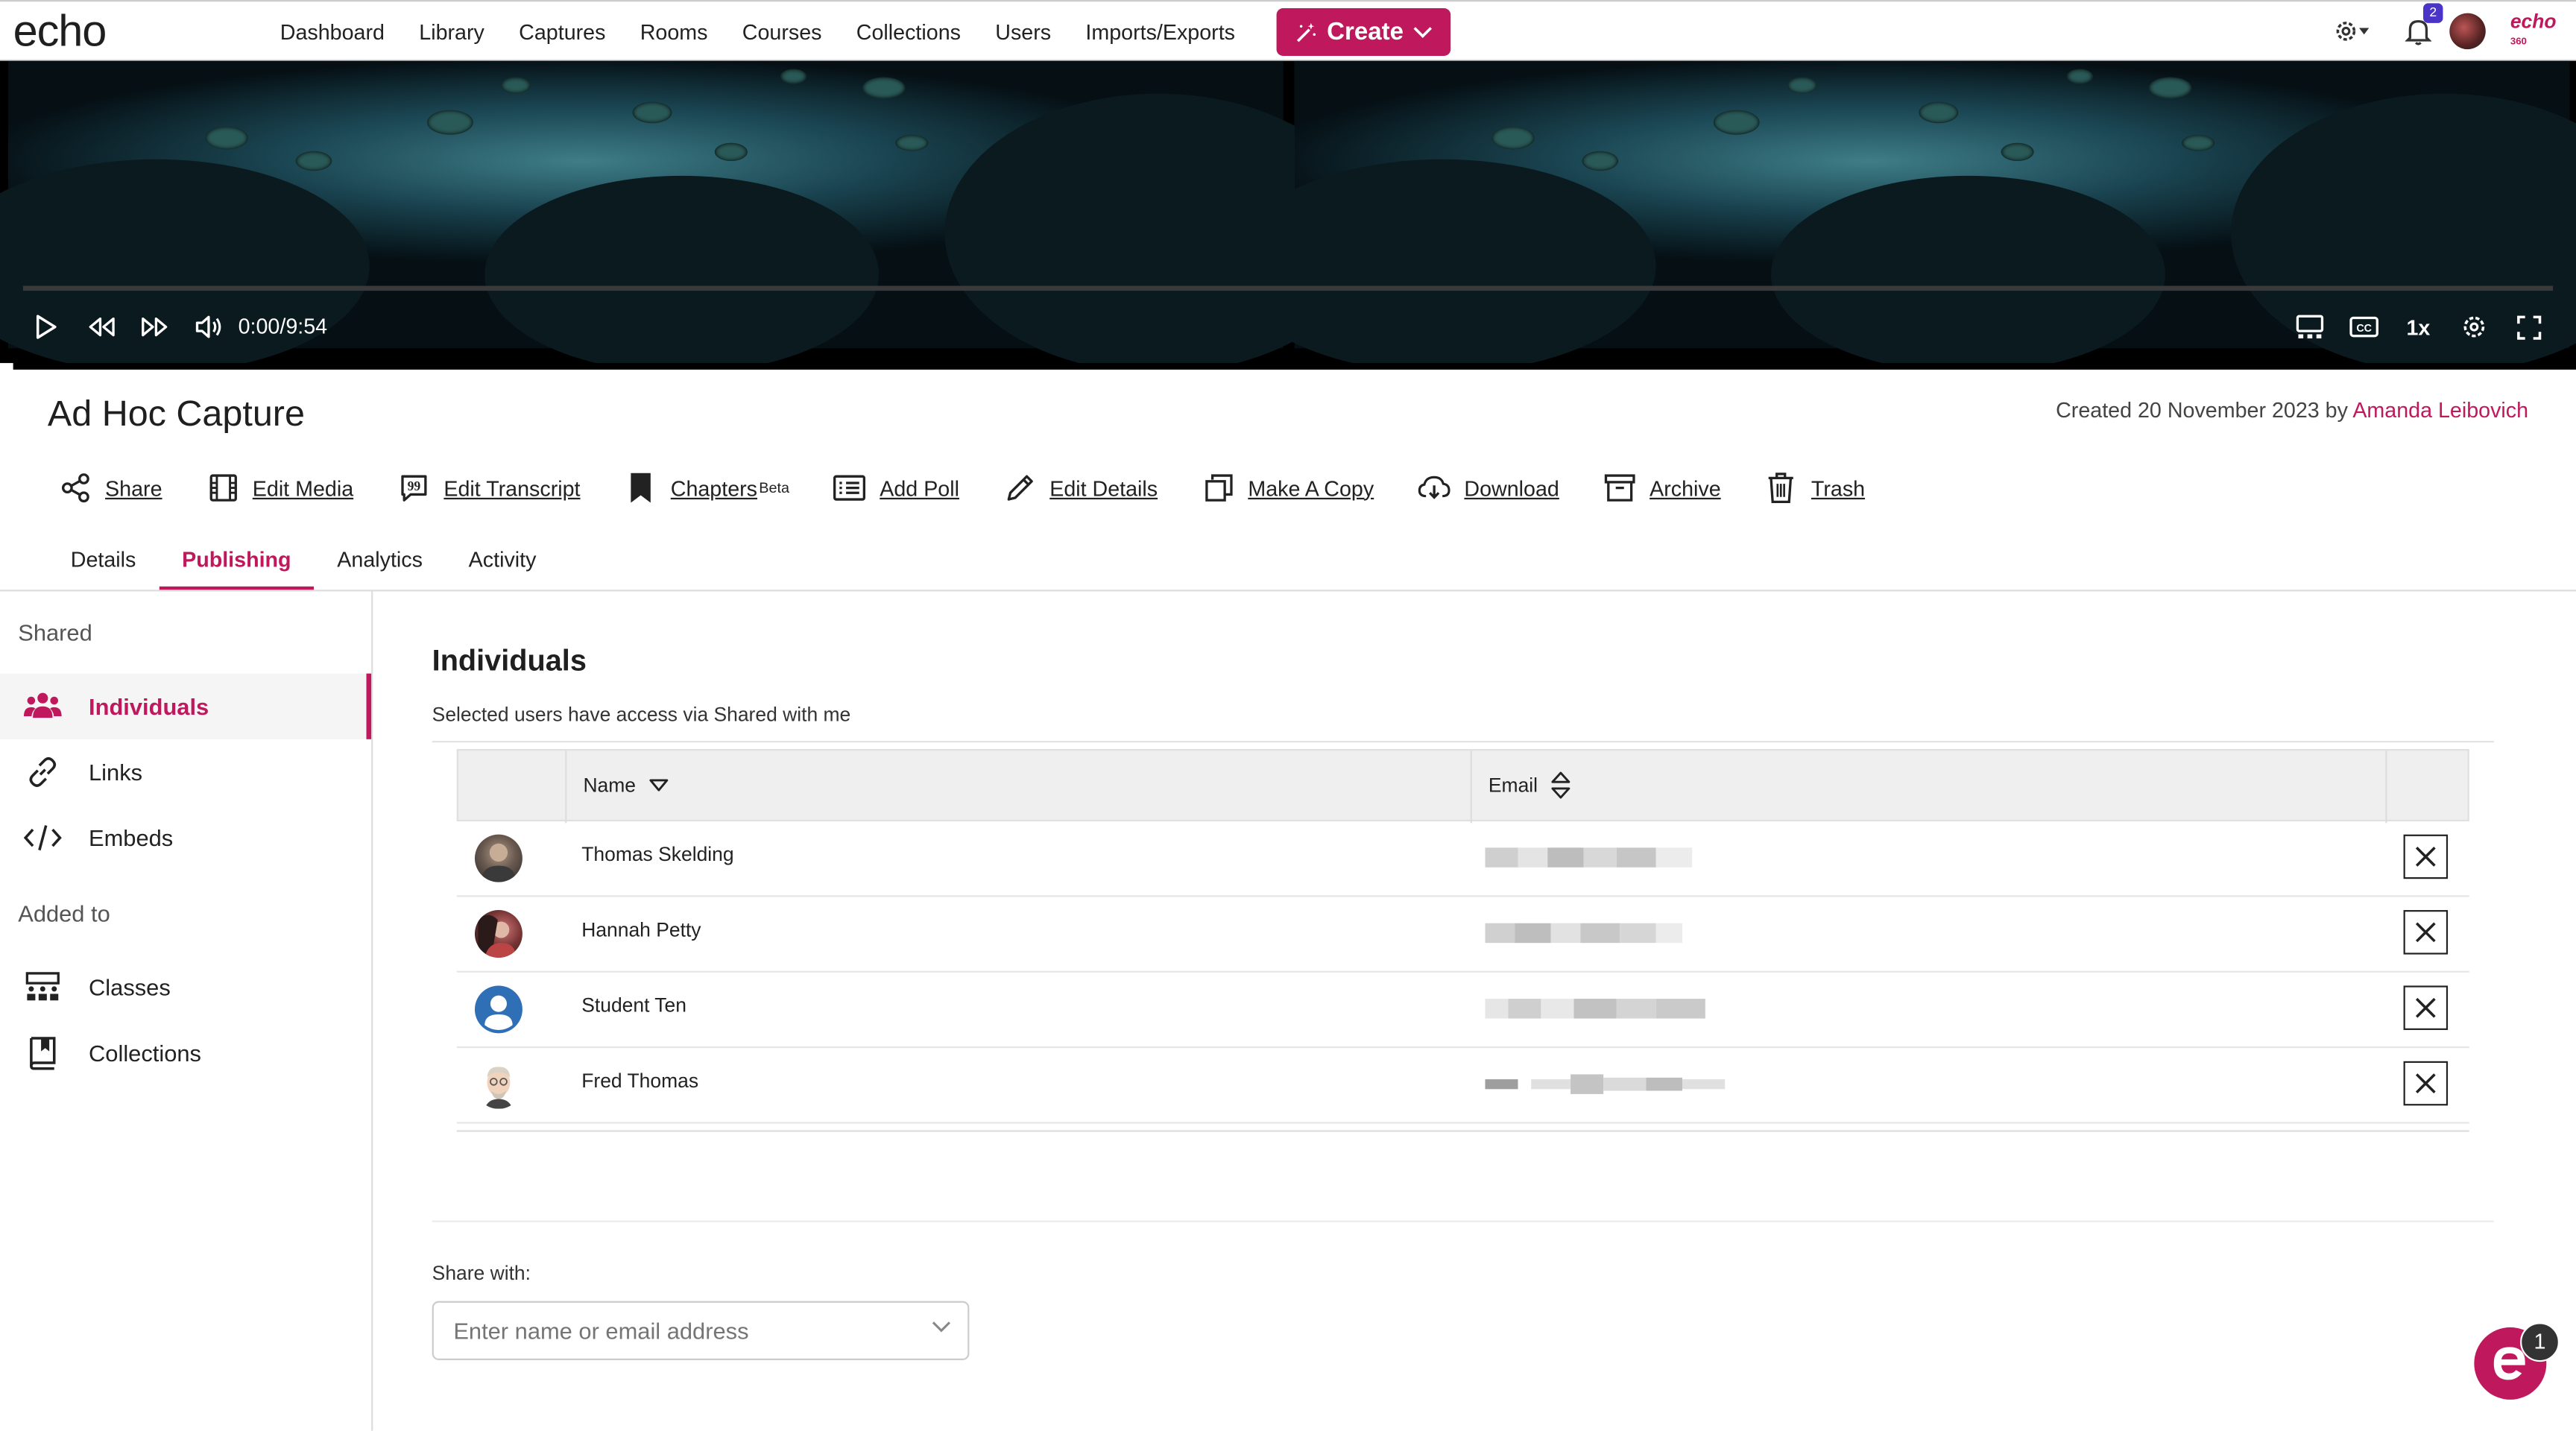 This screenshot has height=1431, width=2576. I want to click on settings-menu, so click(2353, 35).